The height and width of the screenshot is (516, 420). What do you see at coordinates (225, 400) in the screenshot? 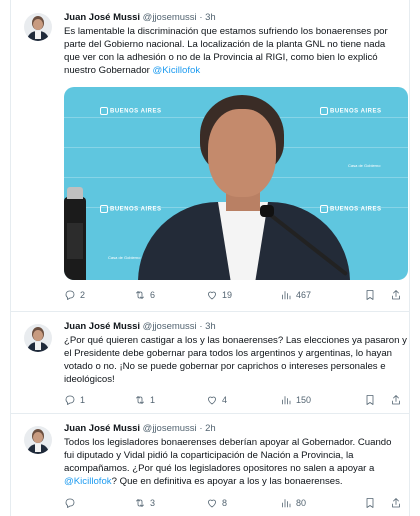
I see `like-count: 4` at bounding box center [225, 400].